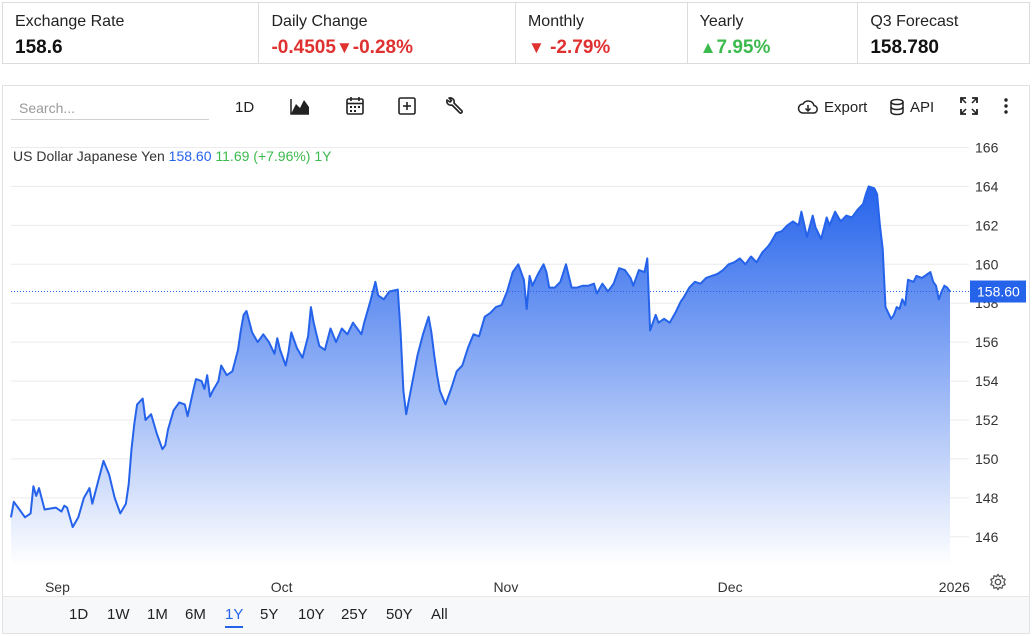 The width and height of the screenshot is (1034, 636). Describe the element at coordinates (569, 47) in the screenshot. I see `stat-value: ▼ -2.79%` at that location.